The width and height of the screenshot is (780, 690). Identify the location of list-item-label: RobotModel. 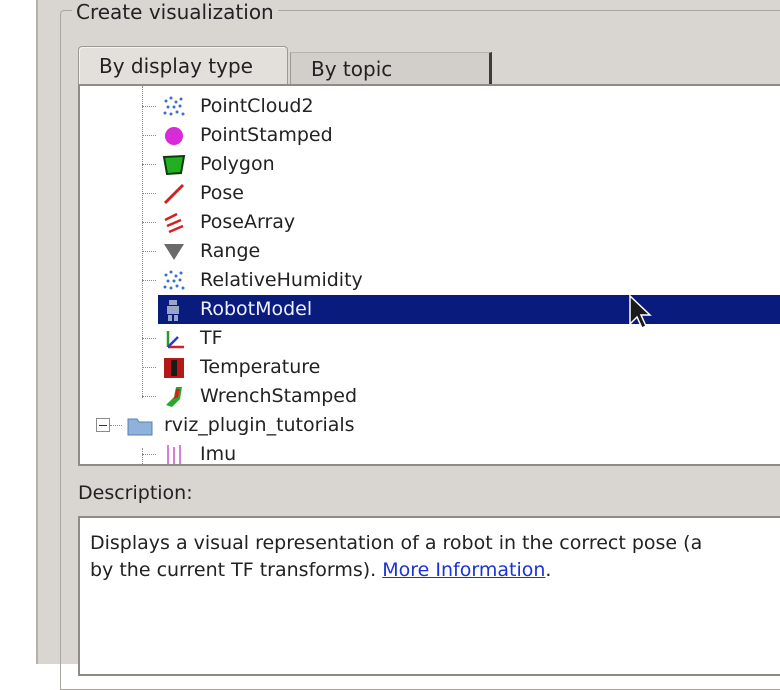
(256, 309).